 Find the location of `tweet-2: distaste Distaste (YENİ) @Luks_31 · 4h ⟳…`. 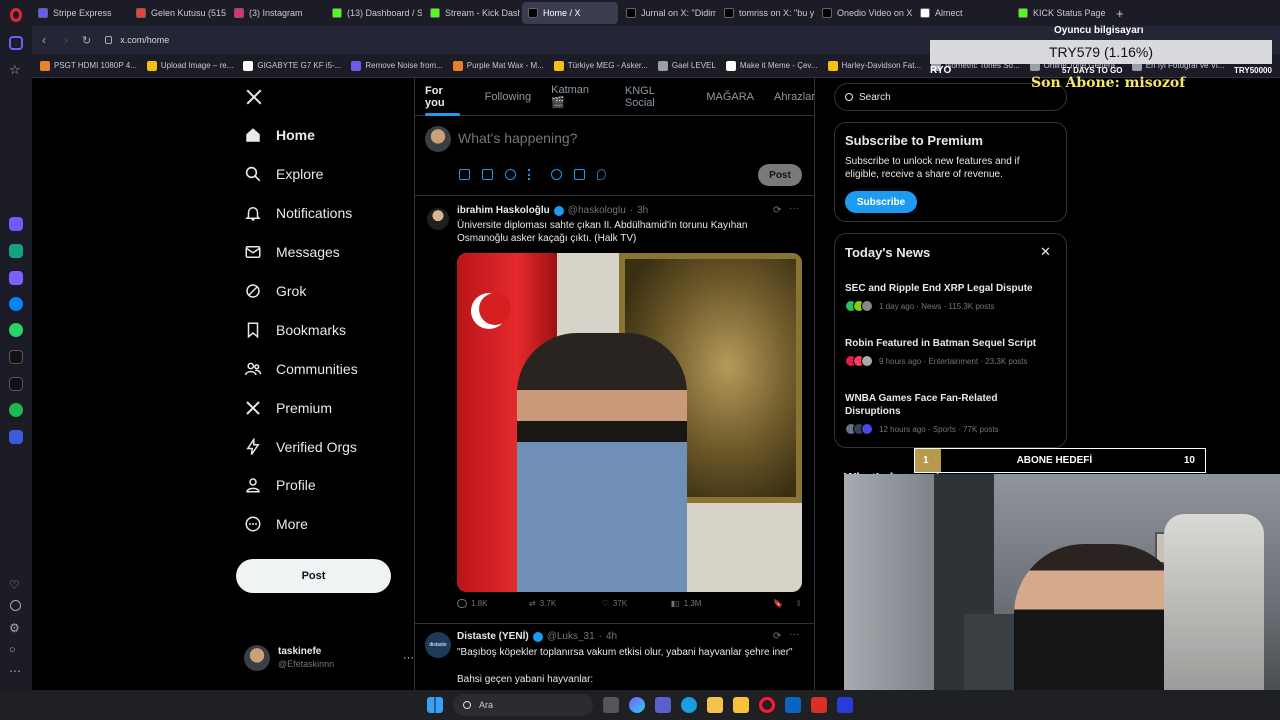

tweet-2: distaste Distaste (YENİ) @Luks_31 · 4h ⟳… is located at coordinates (614, 657).